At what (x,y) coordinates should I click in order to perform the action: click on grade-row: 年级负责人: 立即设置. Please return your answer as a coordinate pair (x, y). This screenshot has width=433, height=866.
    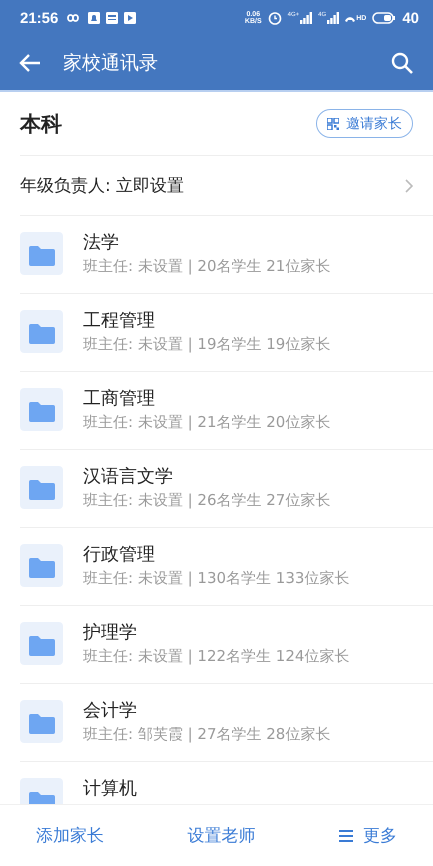
    Looking at the image, I should click on (226, 186).